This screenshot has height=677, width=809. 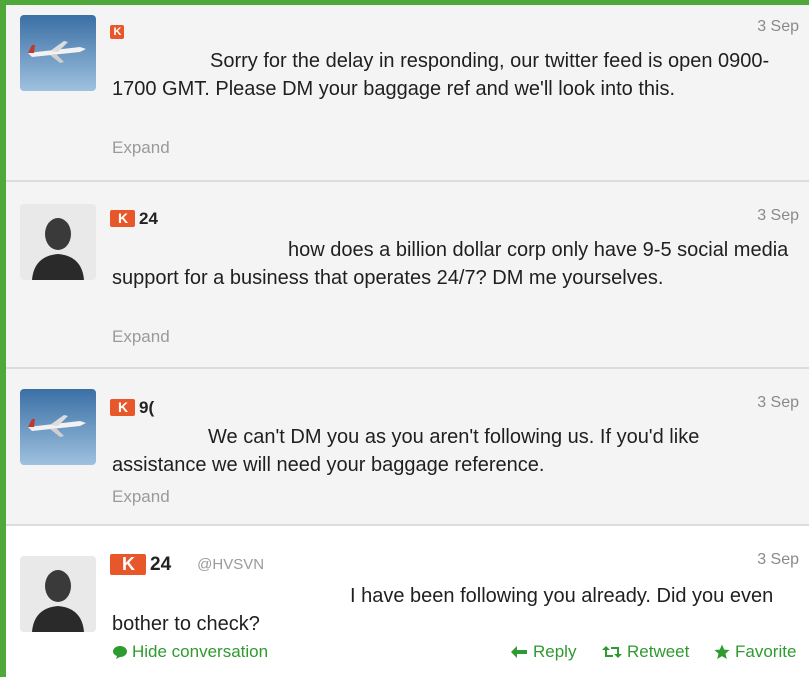 What do you see at coordinates (722, 651) in the screenshot?
I see `star-icon` at bounding box center [722, 651].